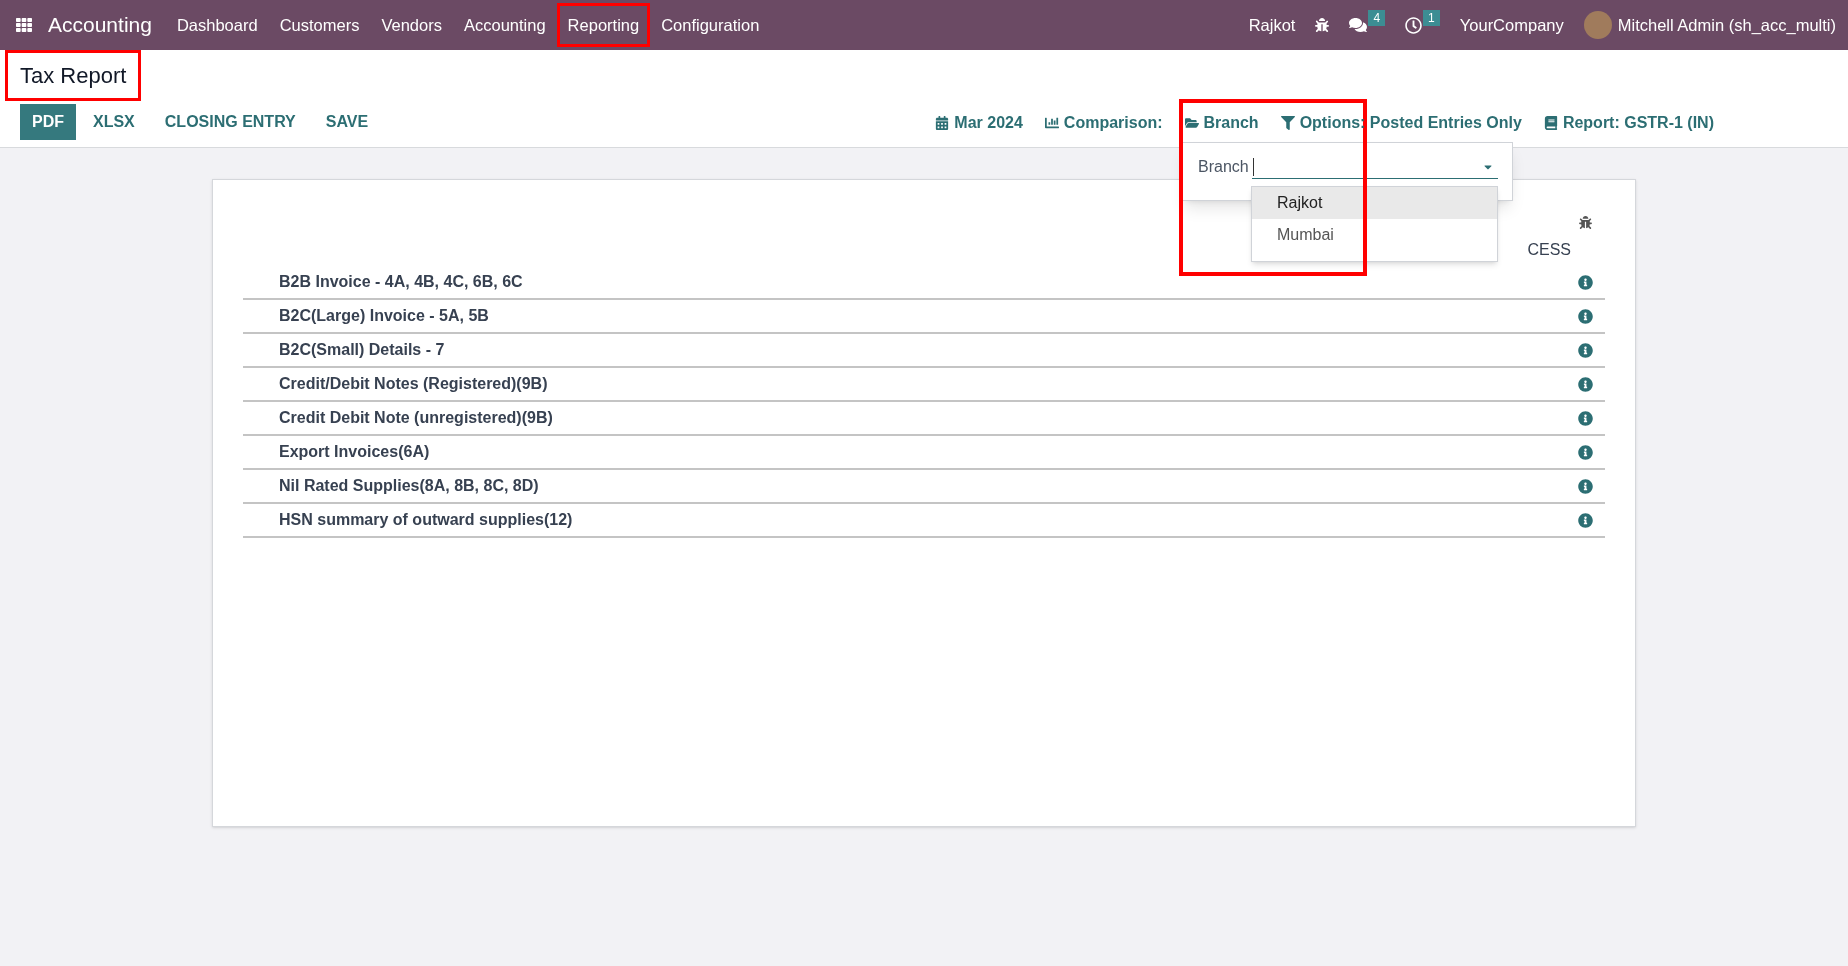 This screenshot has height=966, width=1848. What do you see at coordinates (603, 25) in the screenshot?
I see `menu-item: Reporting` at bounding box center [603, 25].